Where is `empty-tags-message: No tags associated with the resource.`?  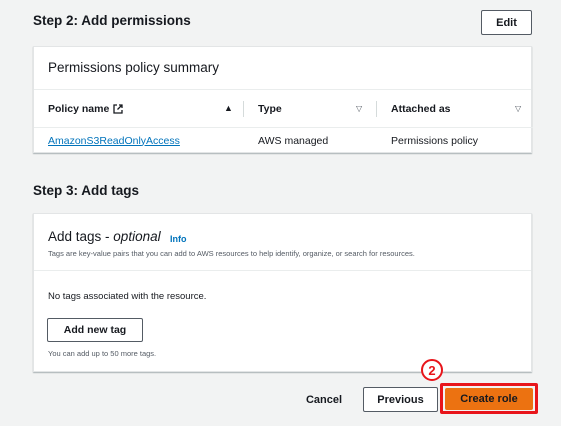
empty-tags-message: No tags associated with the resource. is located at coordinates (127, 296).